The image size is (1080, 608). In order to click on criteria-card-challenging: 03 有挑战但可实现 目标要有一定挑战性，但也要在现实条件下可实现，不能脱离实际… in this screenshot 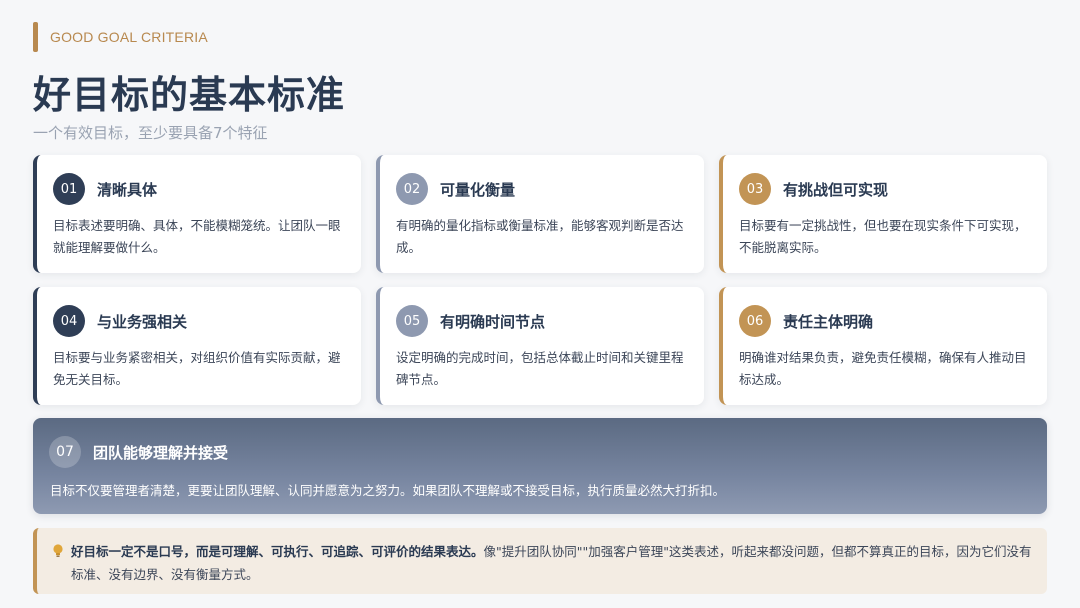, I will do `click(883, 214)`.